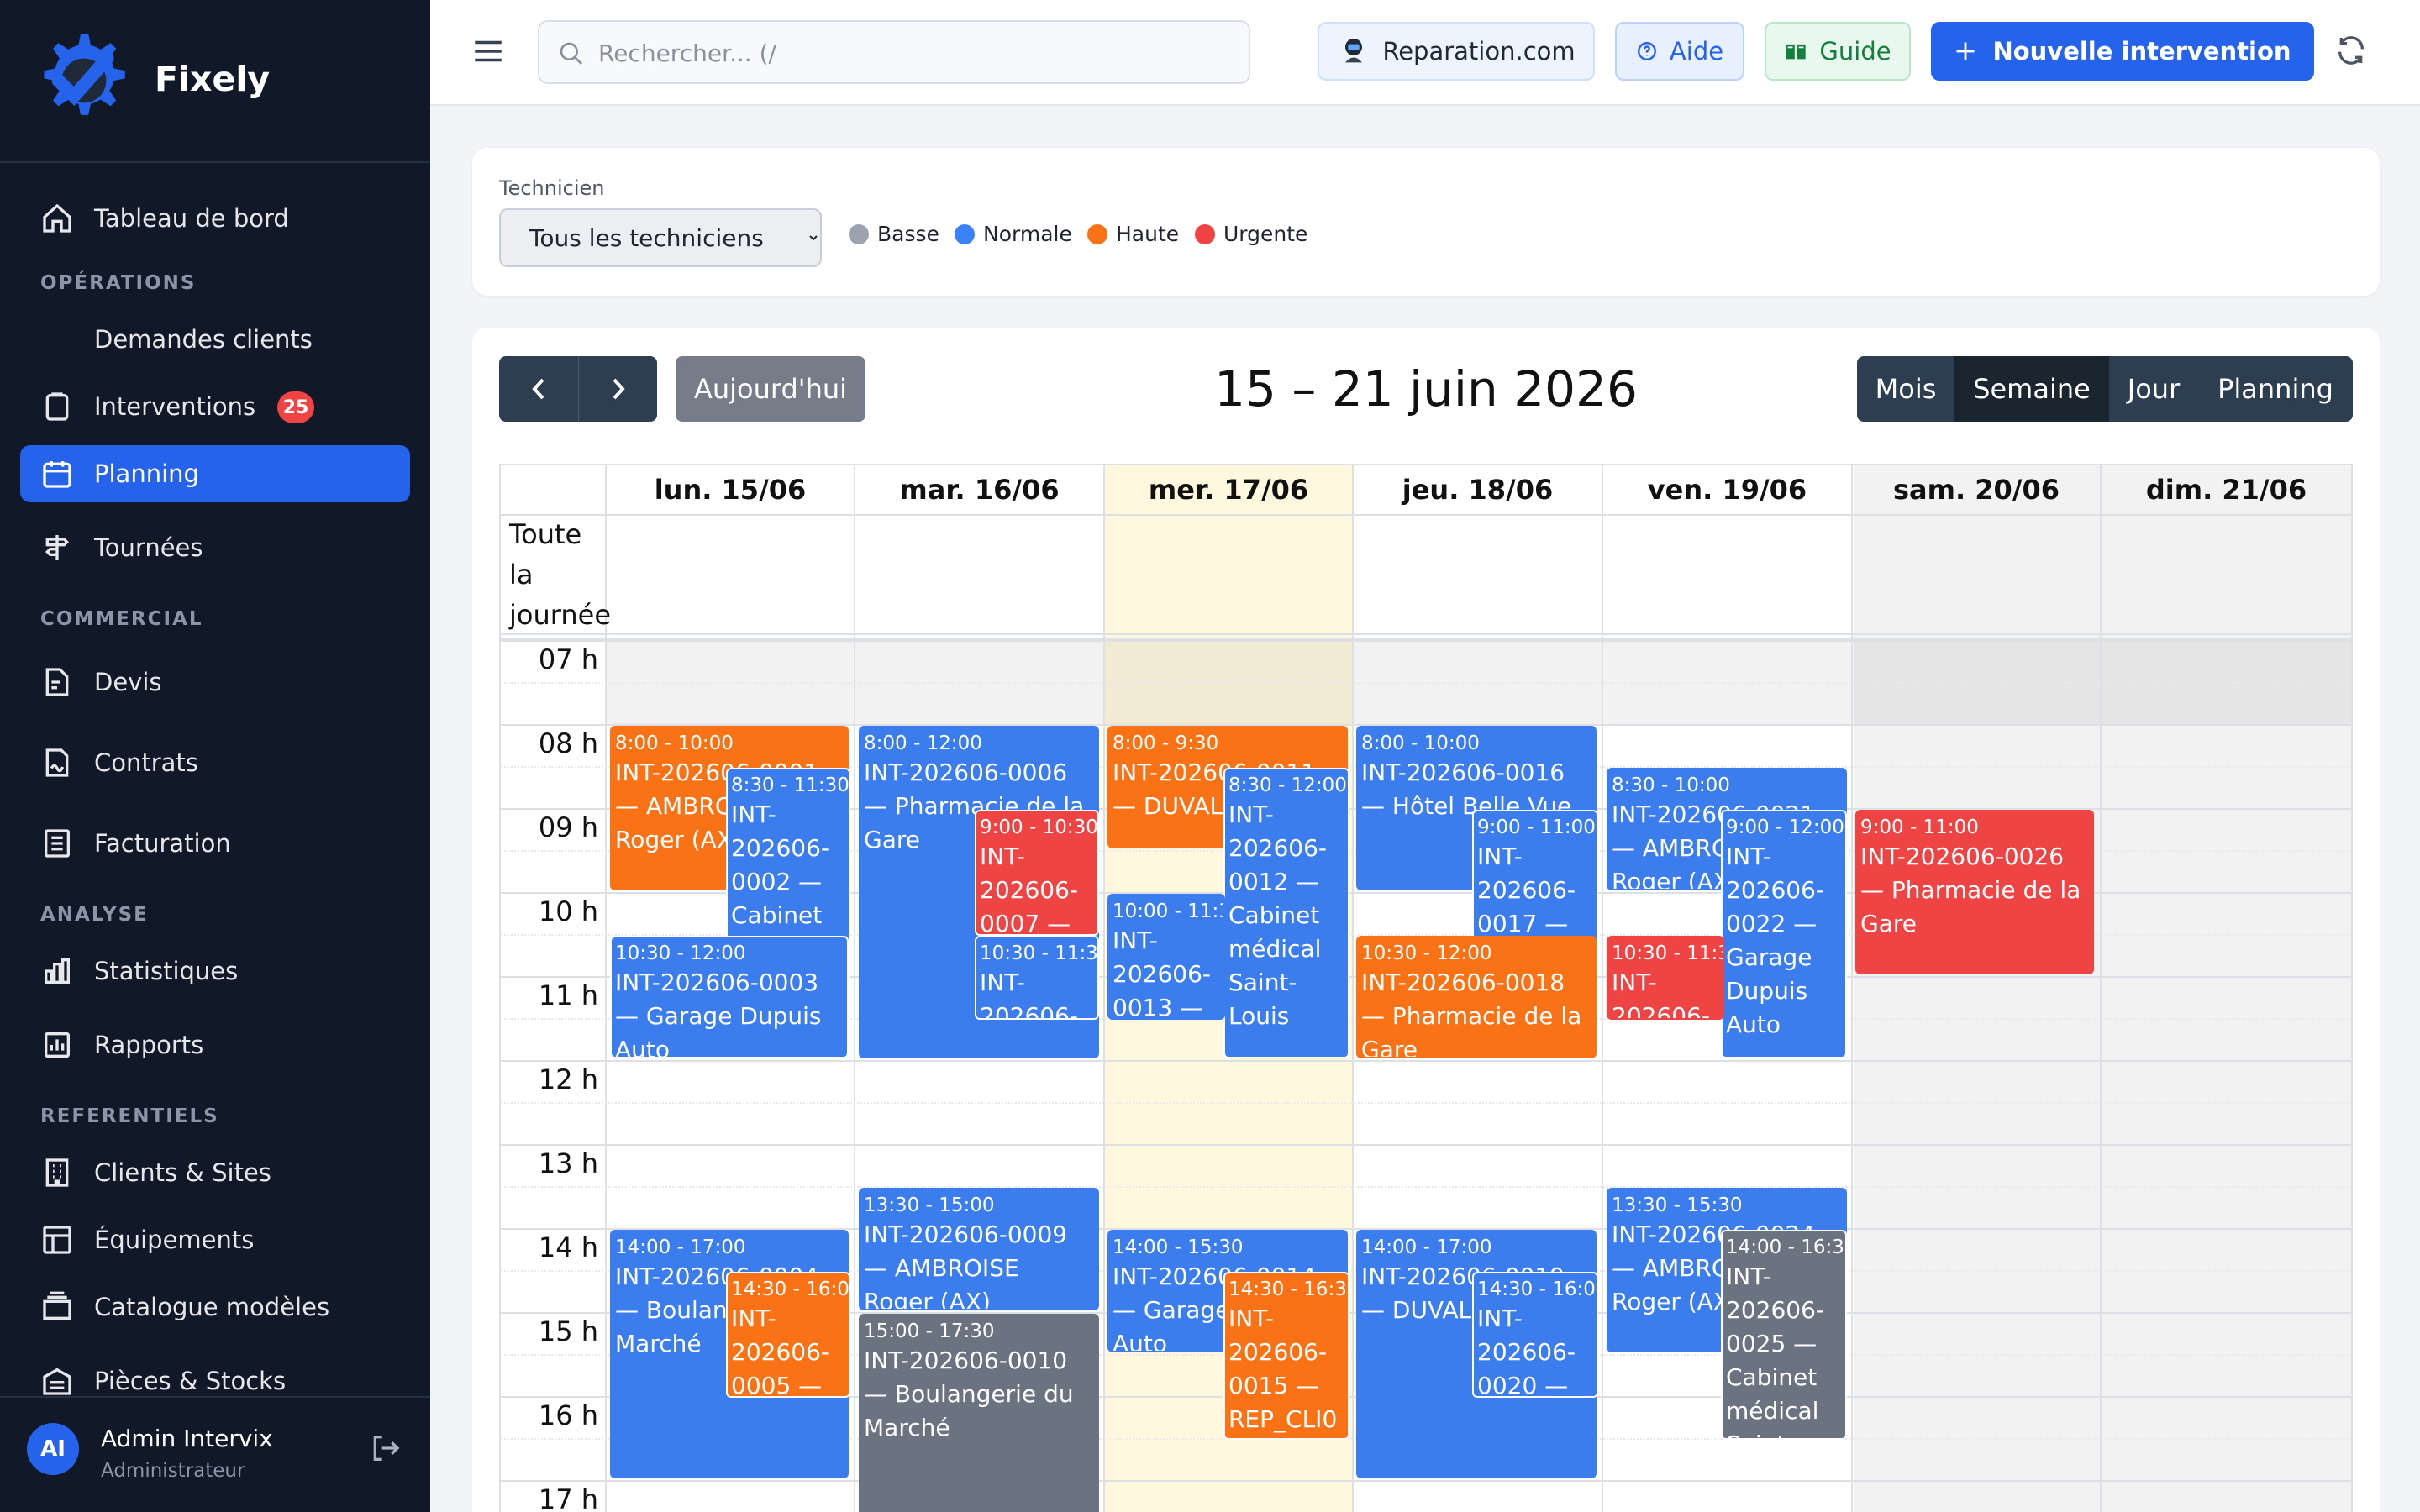 The height and width of the screenshot is (1512, 2420). I want to click on refresh-icon, so click(2351, 50).